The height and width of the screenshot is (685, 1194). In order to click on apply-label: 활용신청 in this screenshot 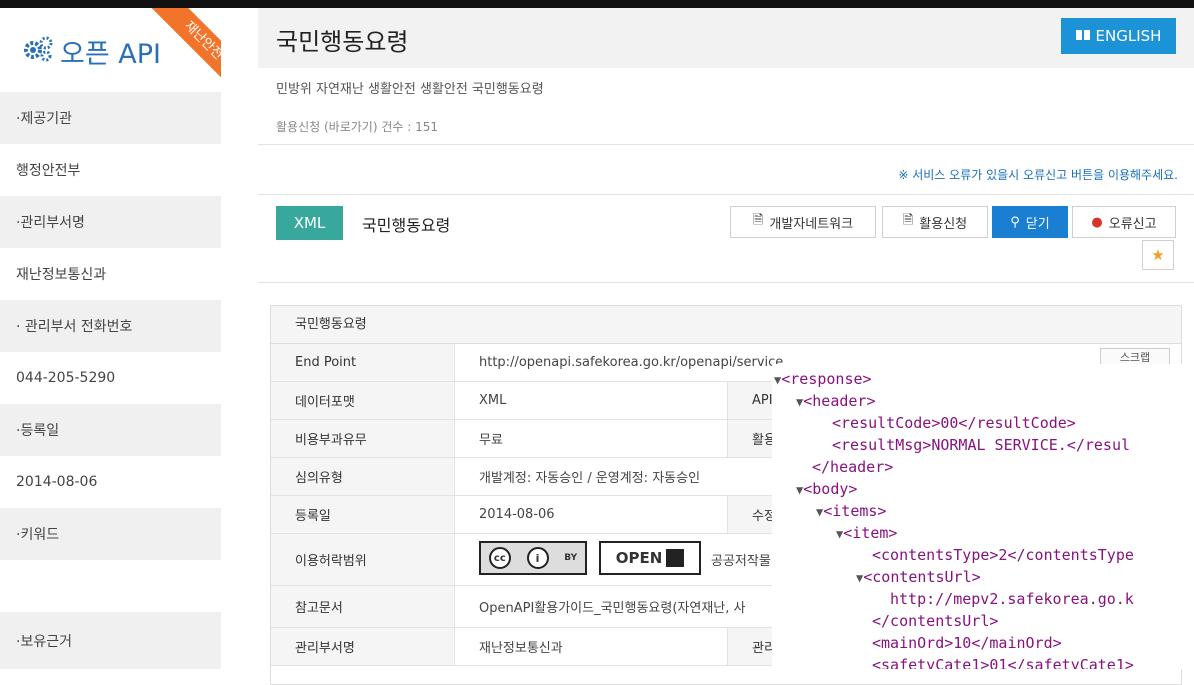, I will do `click(943, 224)`.